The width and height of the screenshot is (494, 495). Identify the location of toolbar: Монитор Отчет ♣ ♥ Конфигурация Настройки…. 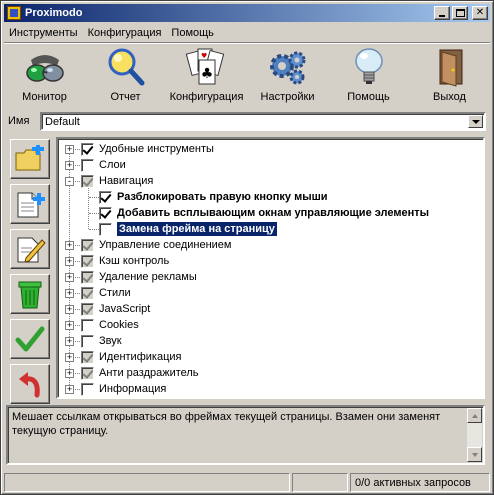
(247, 75).